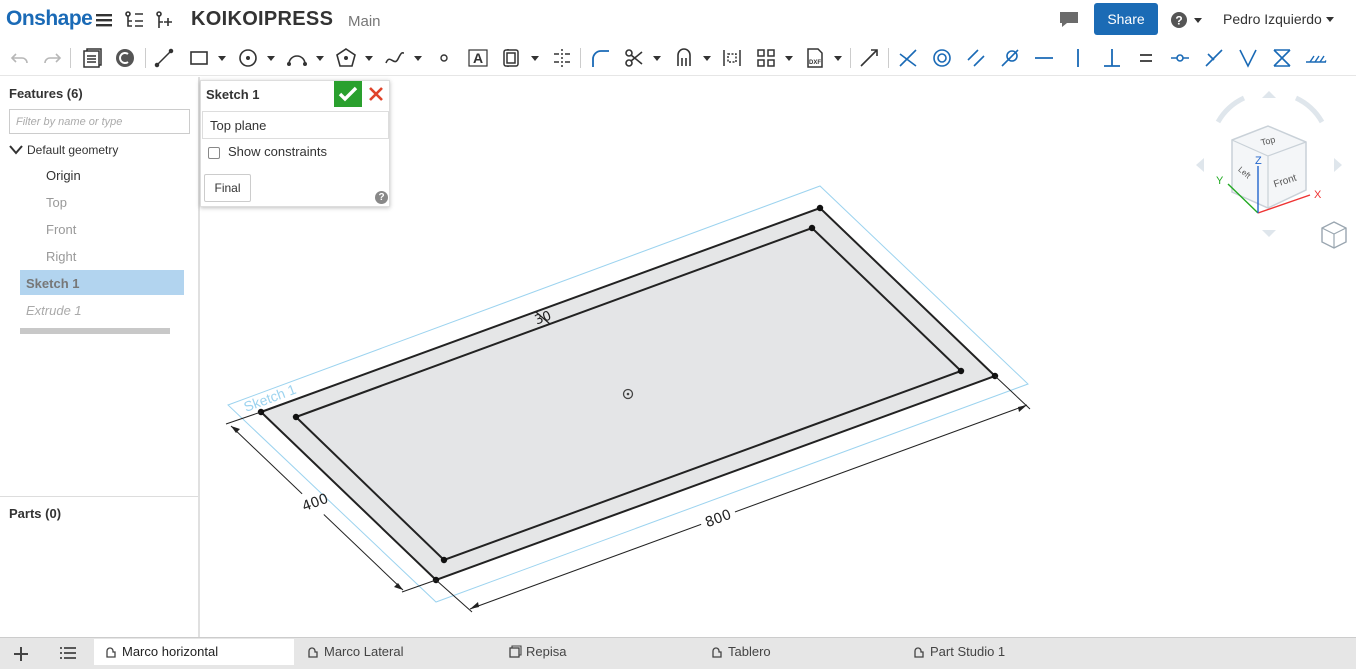 The image size is (1356, 669). What do you see at coordinates (134, 20) in the screenshot?
I see `feature-tree-icon` at bounding box center [134, 20].